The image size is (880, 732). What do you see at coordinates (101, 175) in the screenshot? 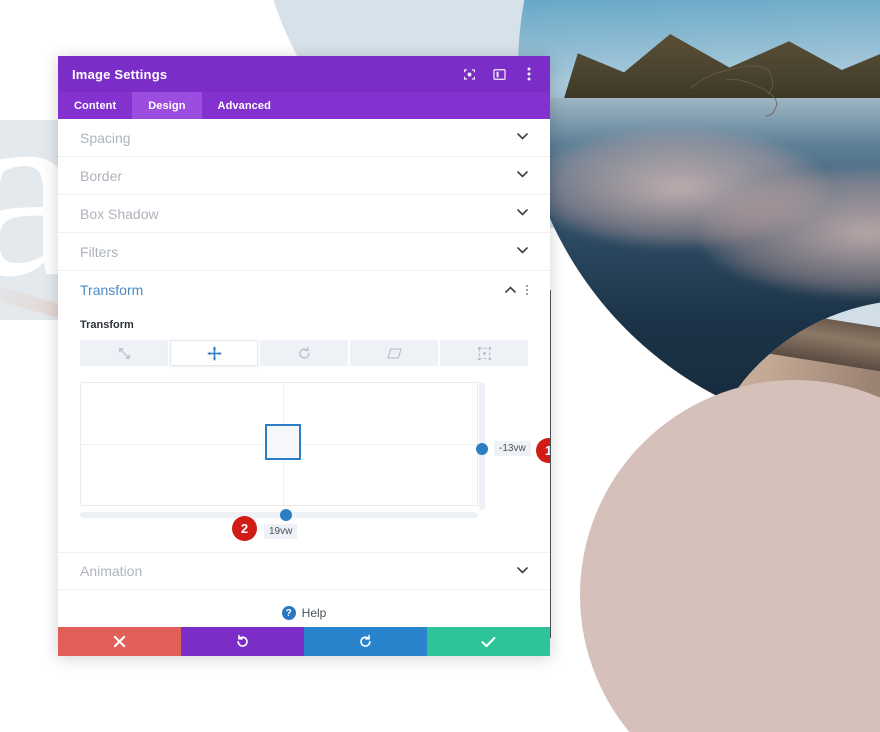
I see `section-label: Border` at bounding box center [101, 175].